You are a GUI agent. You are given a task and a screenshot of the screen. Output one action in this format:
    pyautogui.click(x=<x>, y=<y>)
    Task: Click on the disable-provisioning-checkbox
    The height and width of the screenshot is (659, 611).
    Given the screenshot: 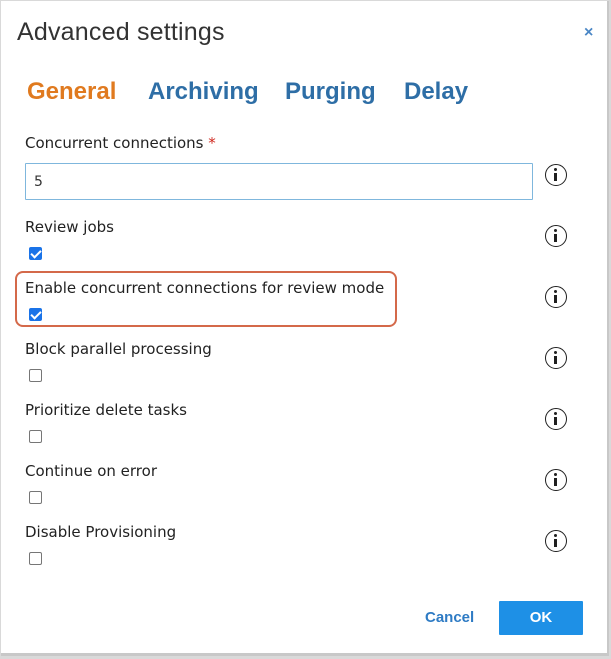 What is the action you would take?
    pyautogui.click(x=35, y=558)
    